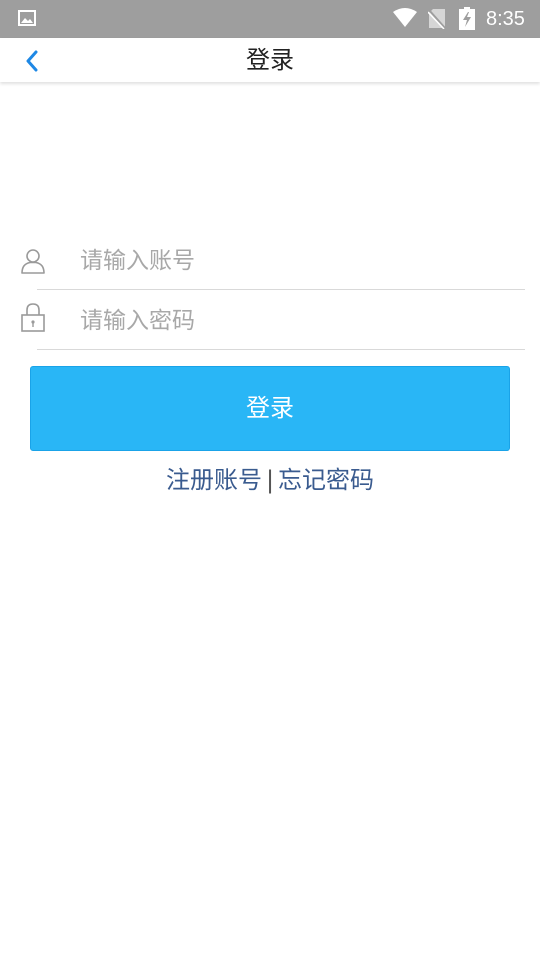 This screenshot has width=540, height=960. I want to click on user-icon, so click(33, 261).